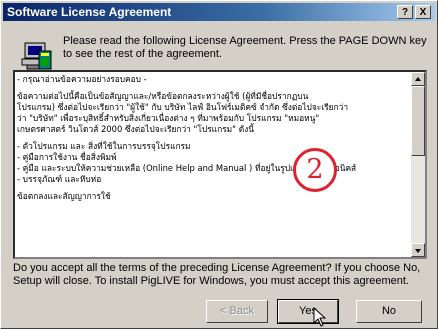  Describe the element at coordinates (315, 170) in the screenshot. I see `step-number-badge: 2` at that location.